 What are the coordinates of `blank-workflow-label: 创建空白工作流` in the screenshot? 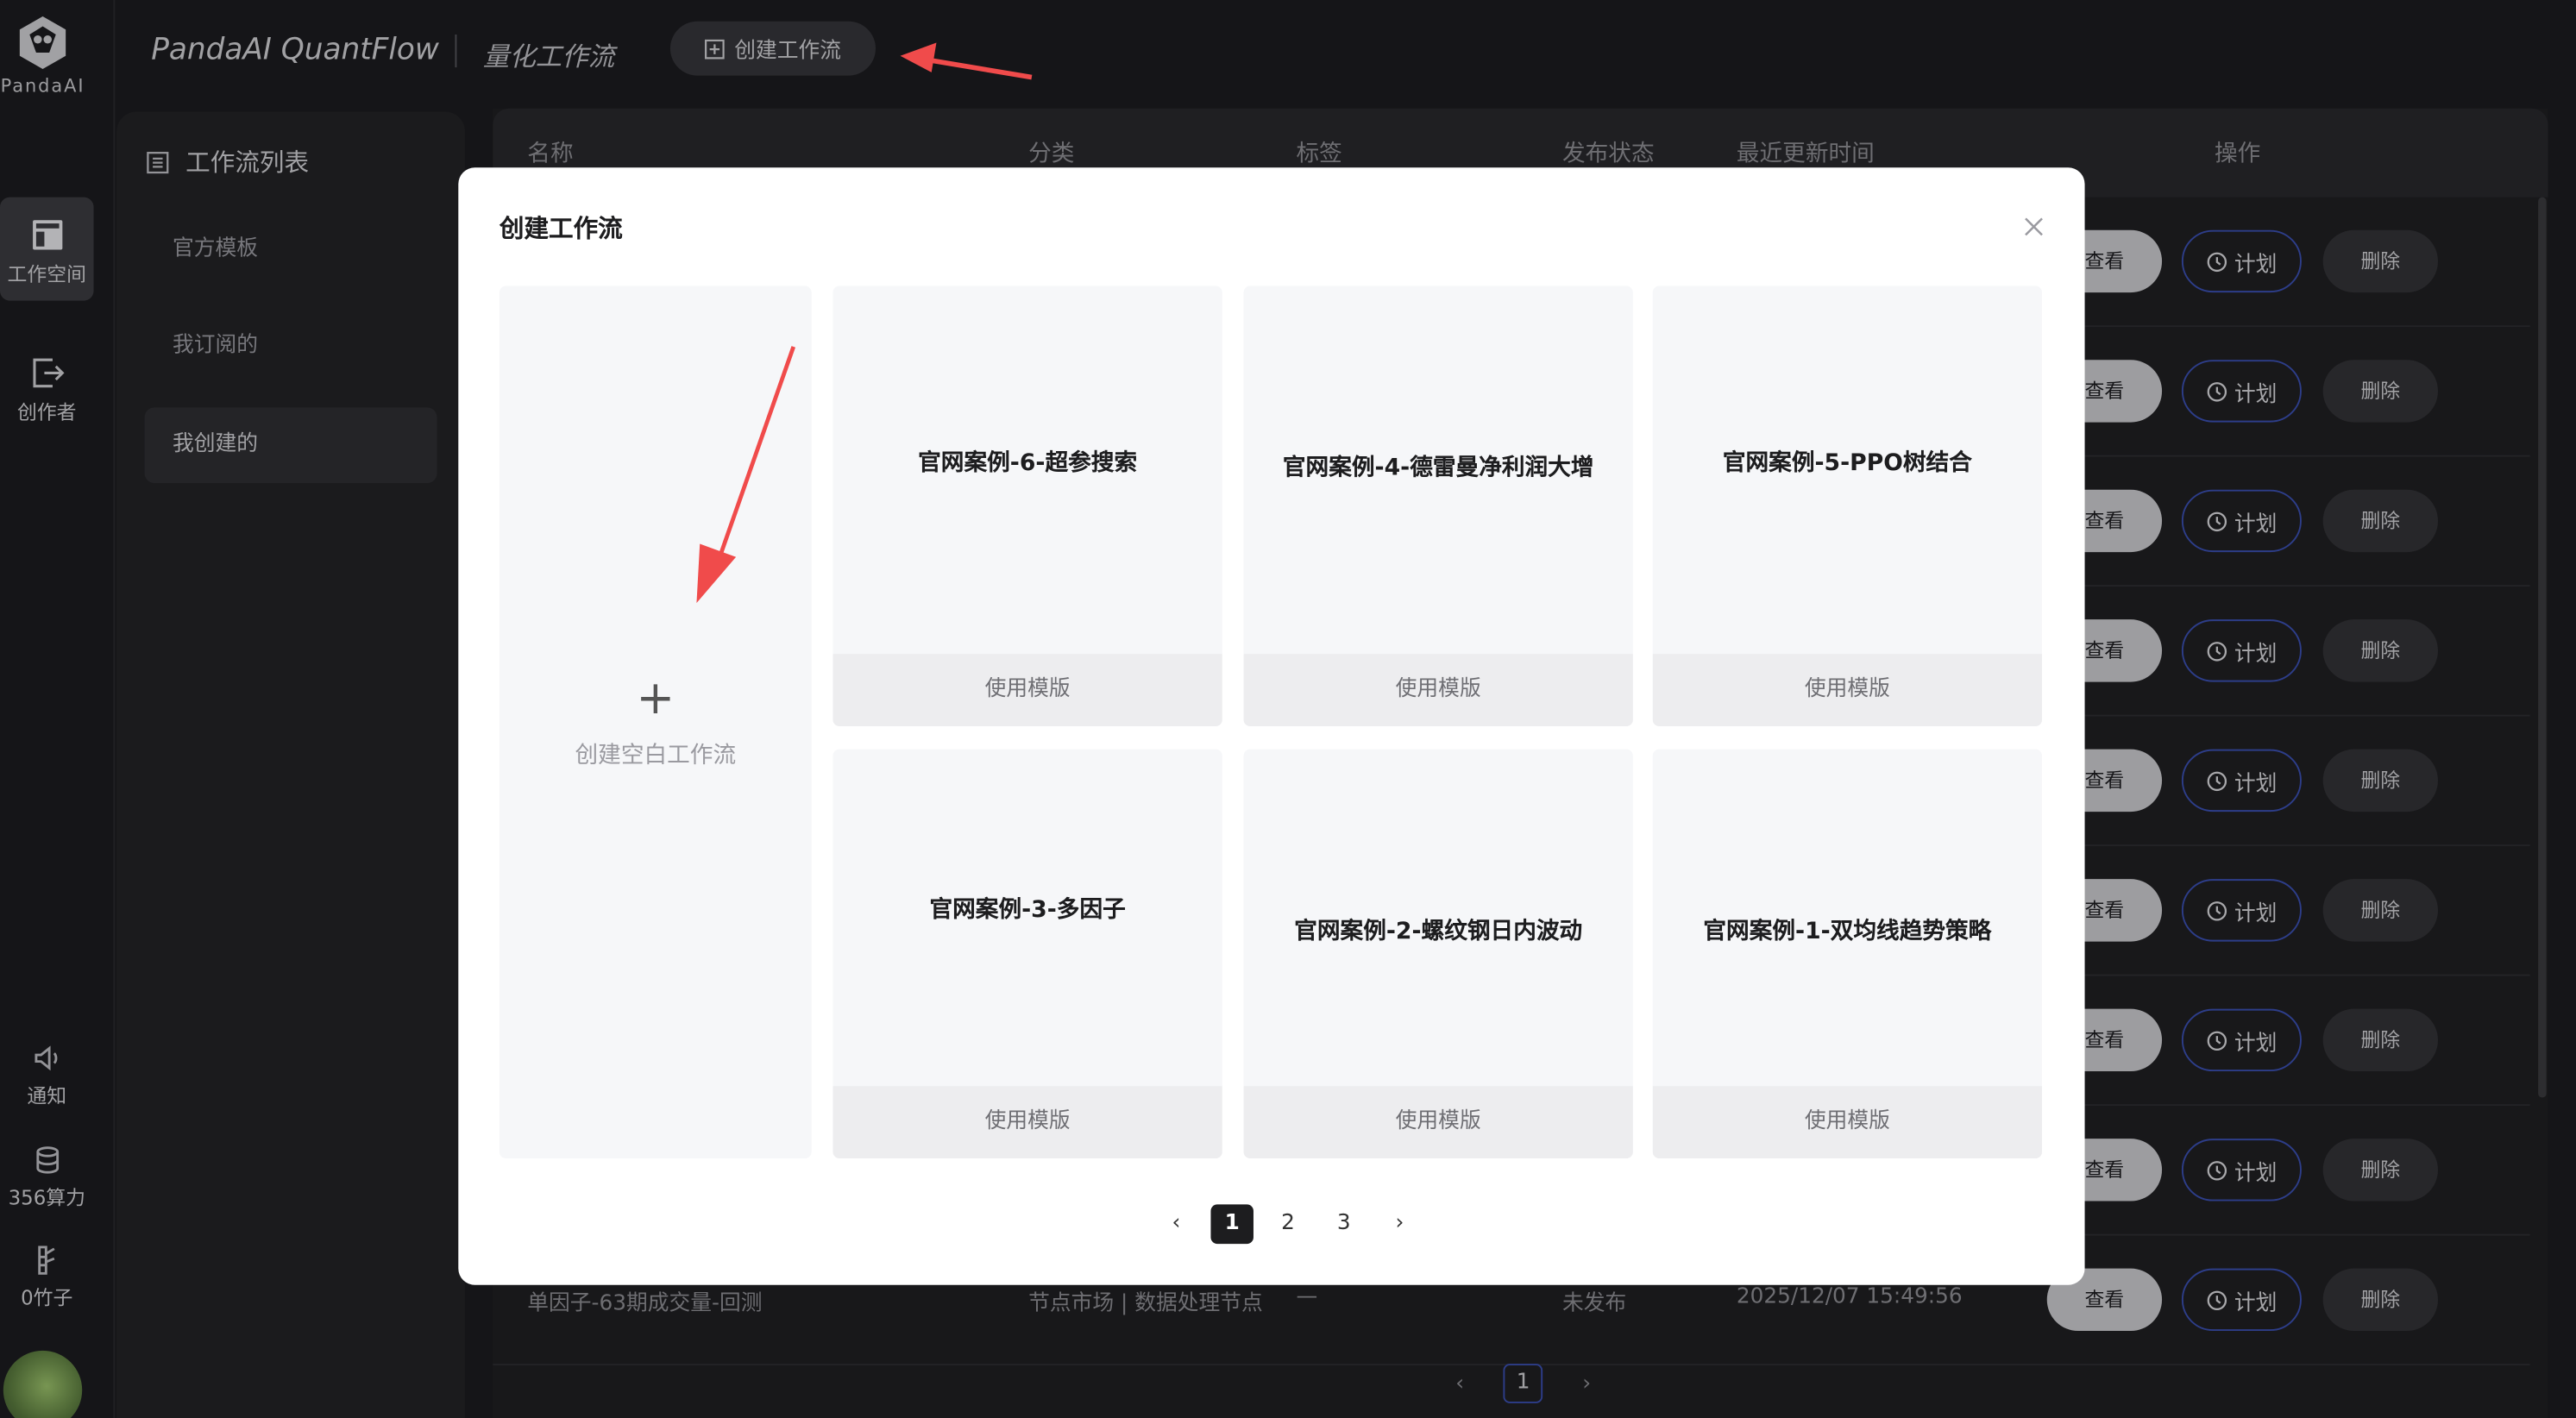 It's located at (656, 755).